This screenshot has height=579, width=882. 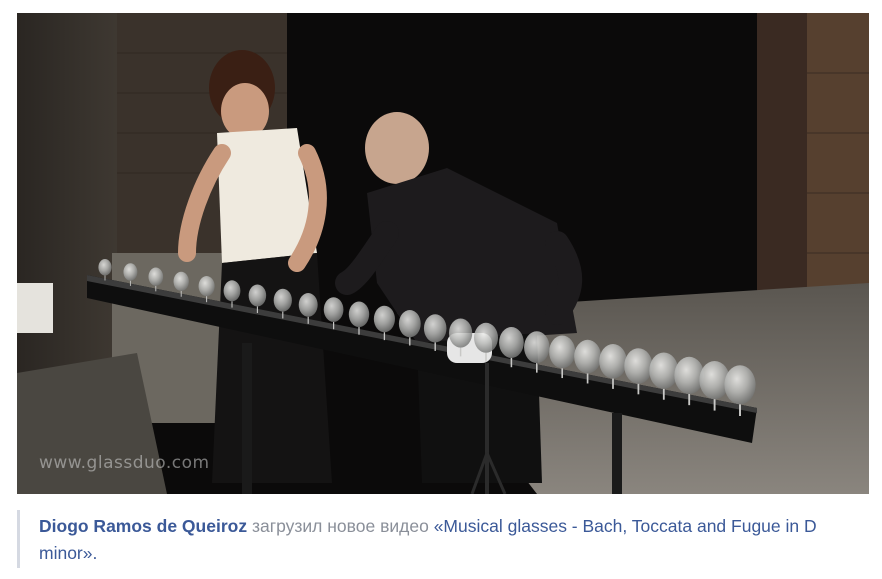 I want to click on action-text: загрузил новое видео, so click(x=340, y=526).